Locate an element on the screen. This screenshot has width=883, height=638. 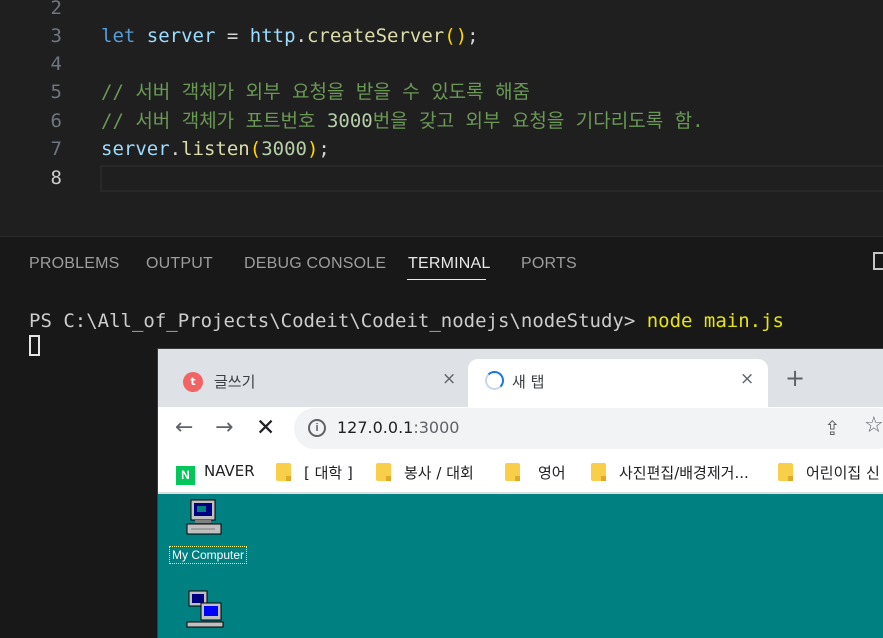
code-text: // 서버 객체가 외부 요청을 받을 수 있도록 해줌 is located at coordinates (315, 92).